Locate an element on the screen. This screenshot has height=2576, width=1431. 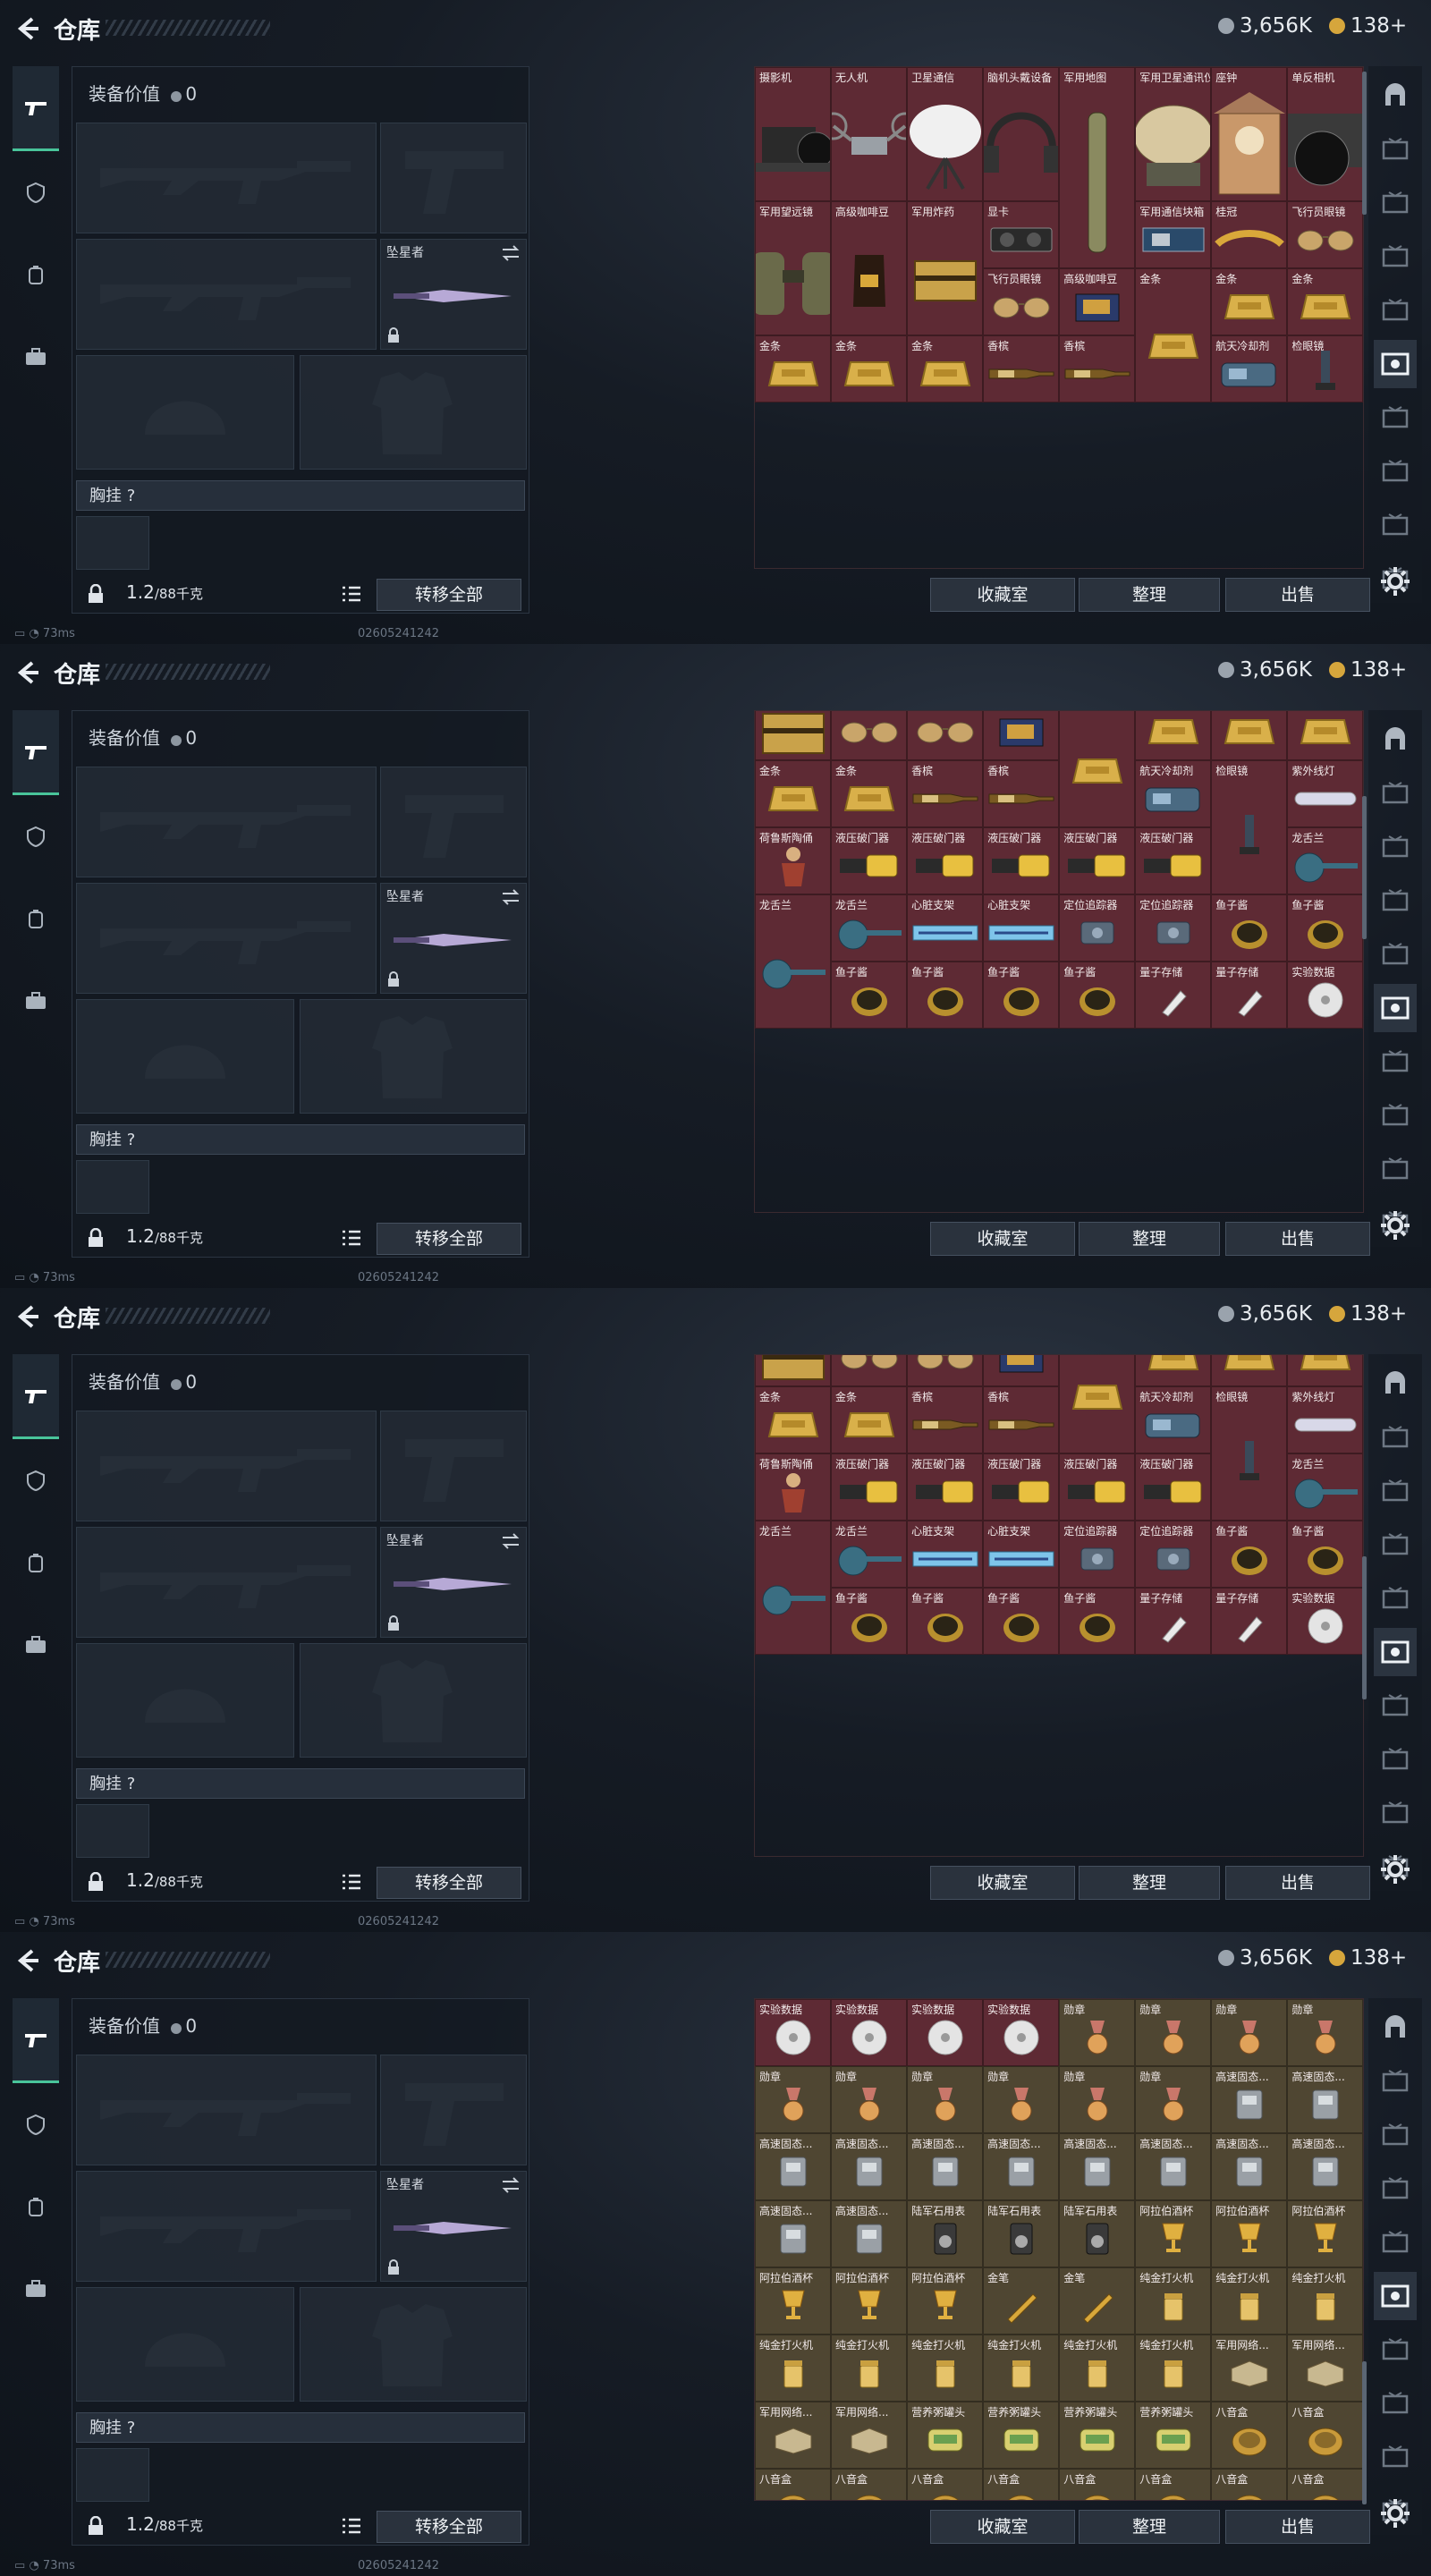
organize-button: 整理 is located at coordinates (1150, 1883).